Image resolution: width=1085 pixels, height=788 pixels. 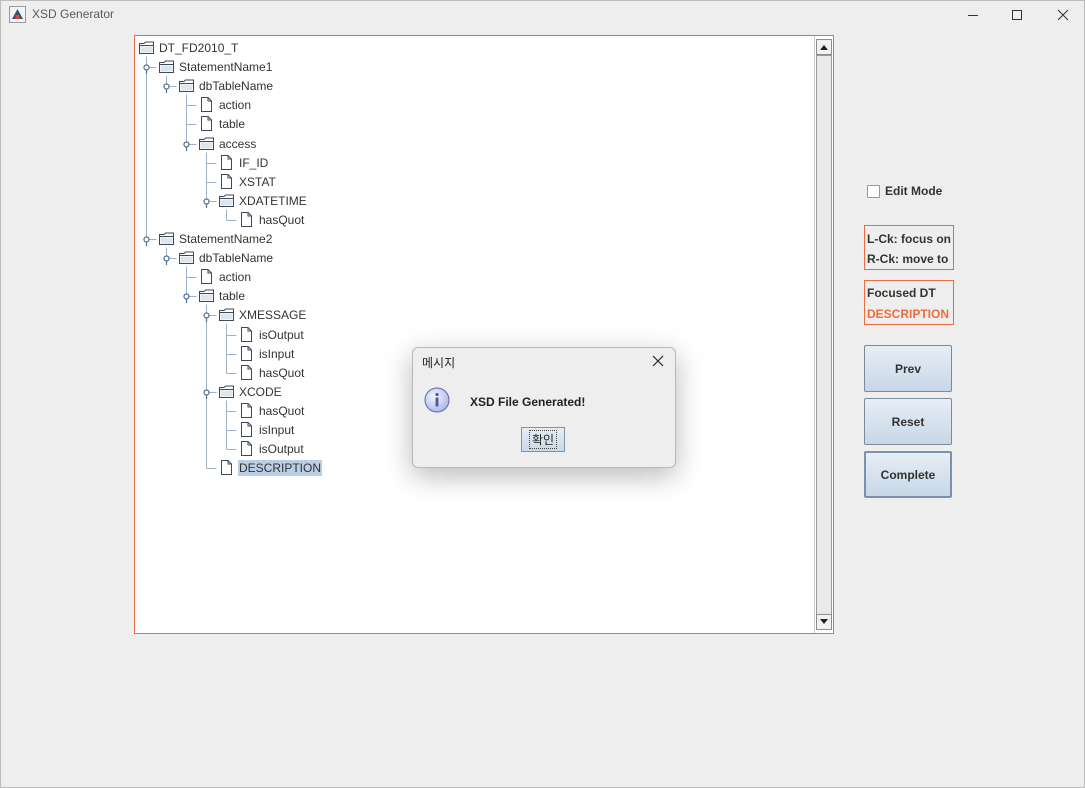 I want to click on tree-folder-node: table, so click(x=222, y=295).